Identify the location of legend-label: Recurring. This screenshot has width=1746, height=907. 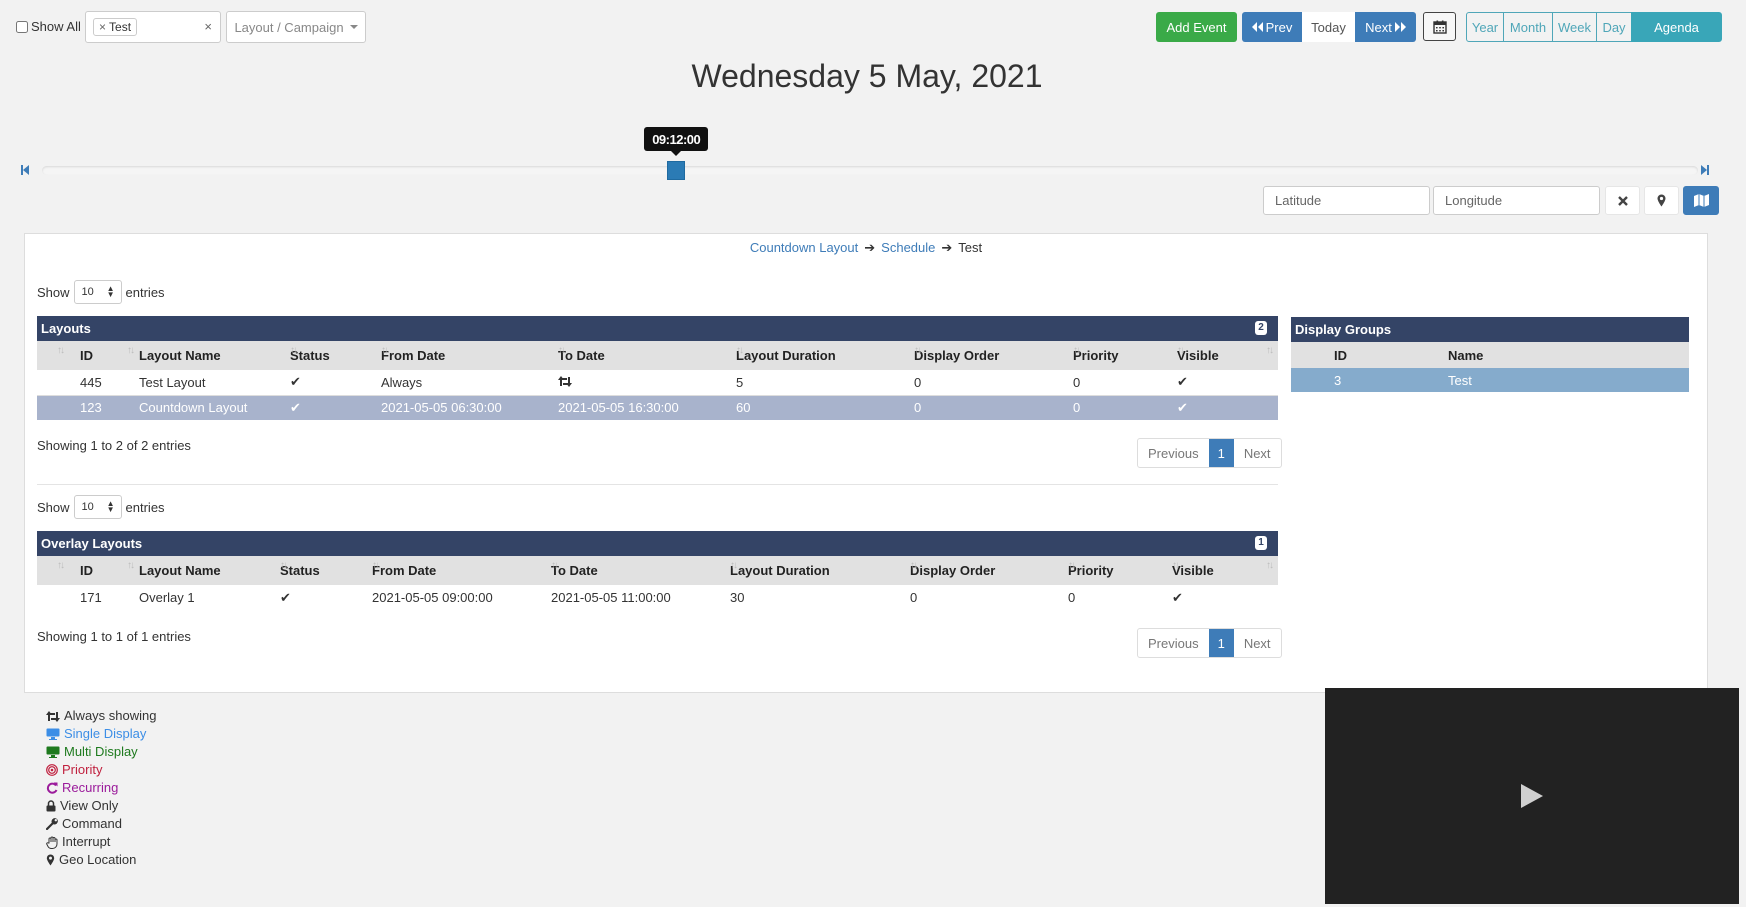
(90, 787).